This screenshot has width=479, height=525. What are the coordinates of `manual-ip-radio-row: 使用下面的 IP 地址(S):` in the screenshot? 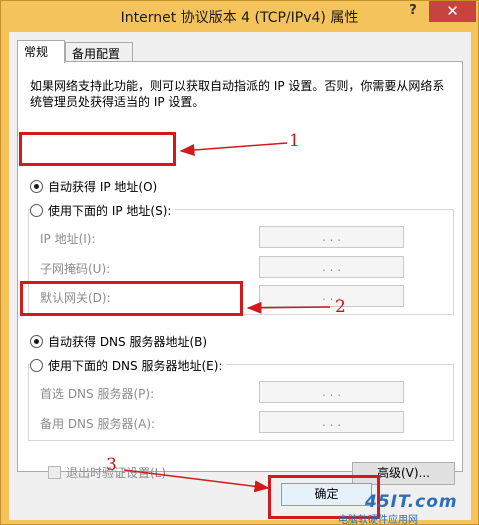 It's located at (103, 210).